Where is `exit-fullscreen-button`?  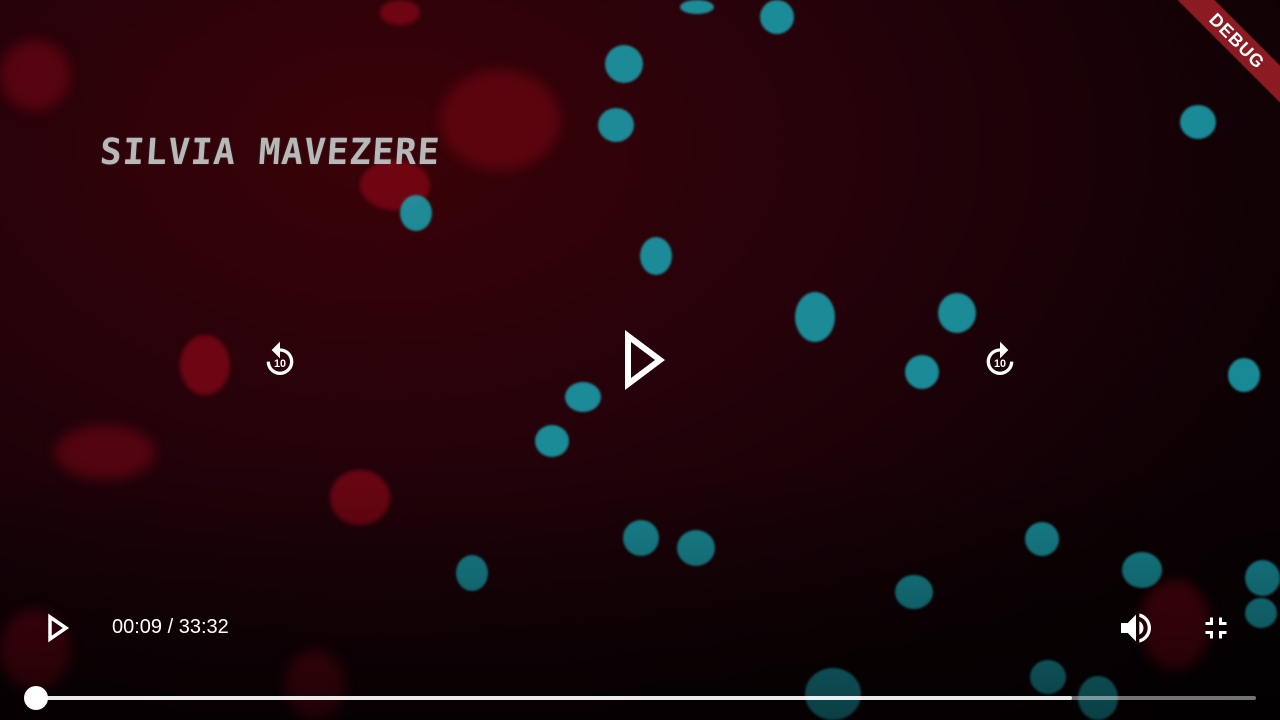
exit-fullscreen-button is located at coordinates (1216, 628).